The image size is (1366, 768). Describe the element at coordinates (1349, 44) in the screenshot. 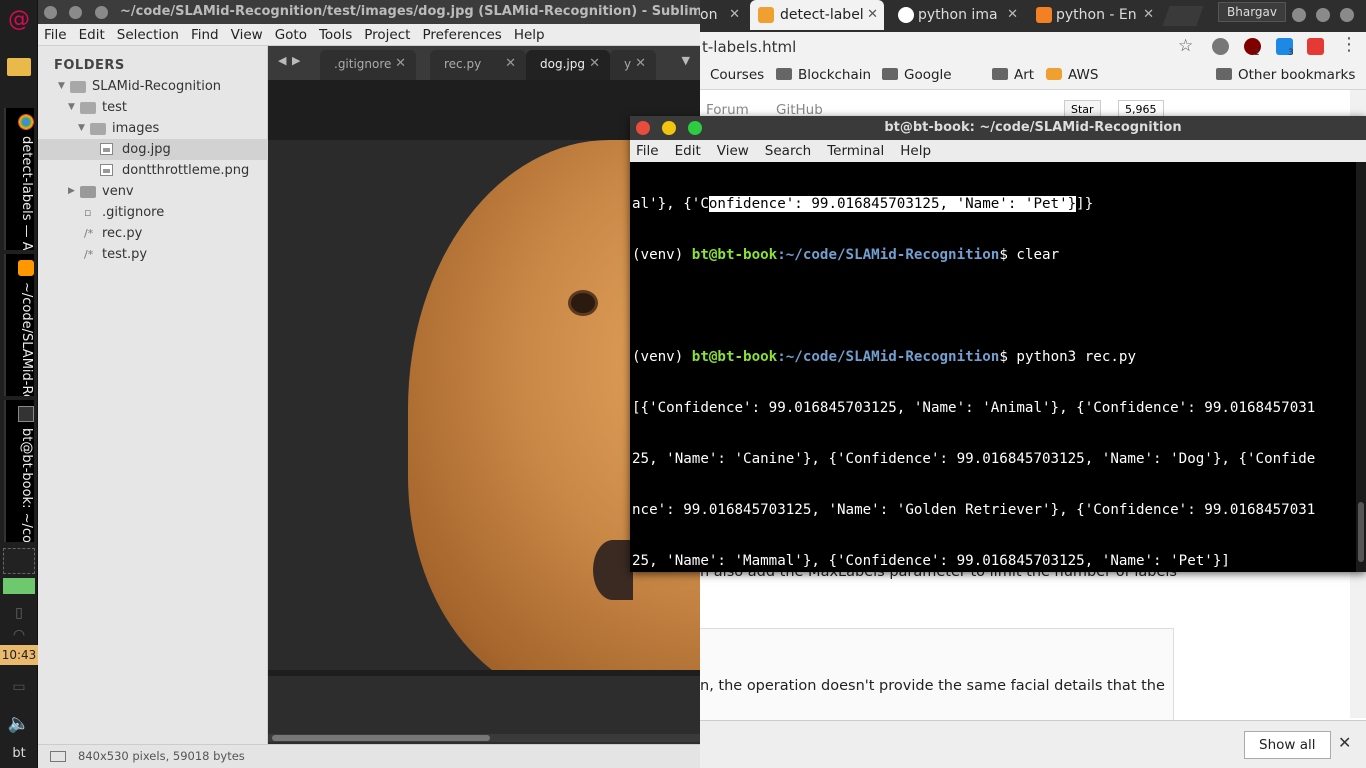

I see `menu-kebab-icon: ⋮` at that location.